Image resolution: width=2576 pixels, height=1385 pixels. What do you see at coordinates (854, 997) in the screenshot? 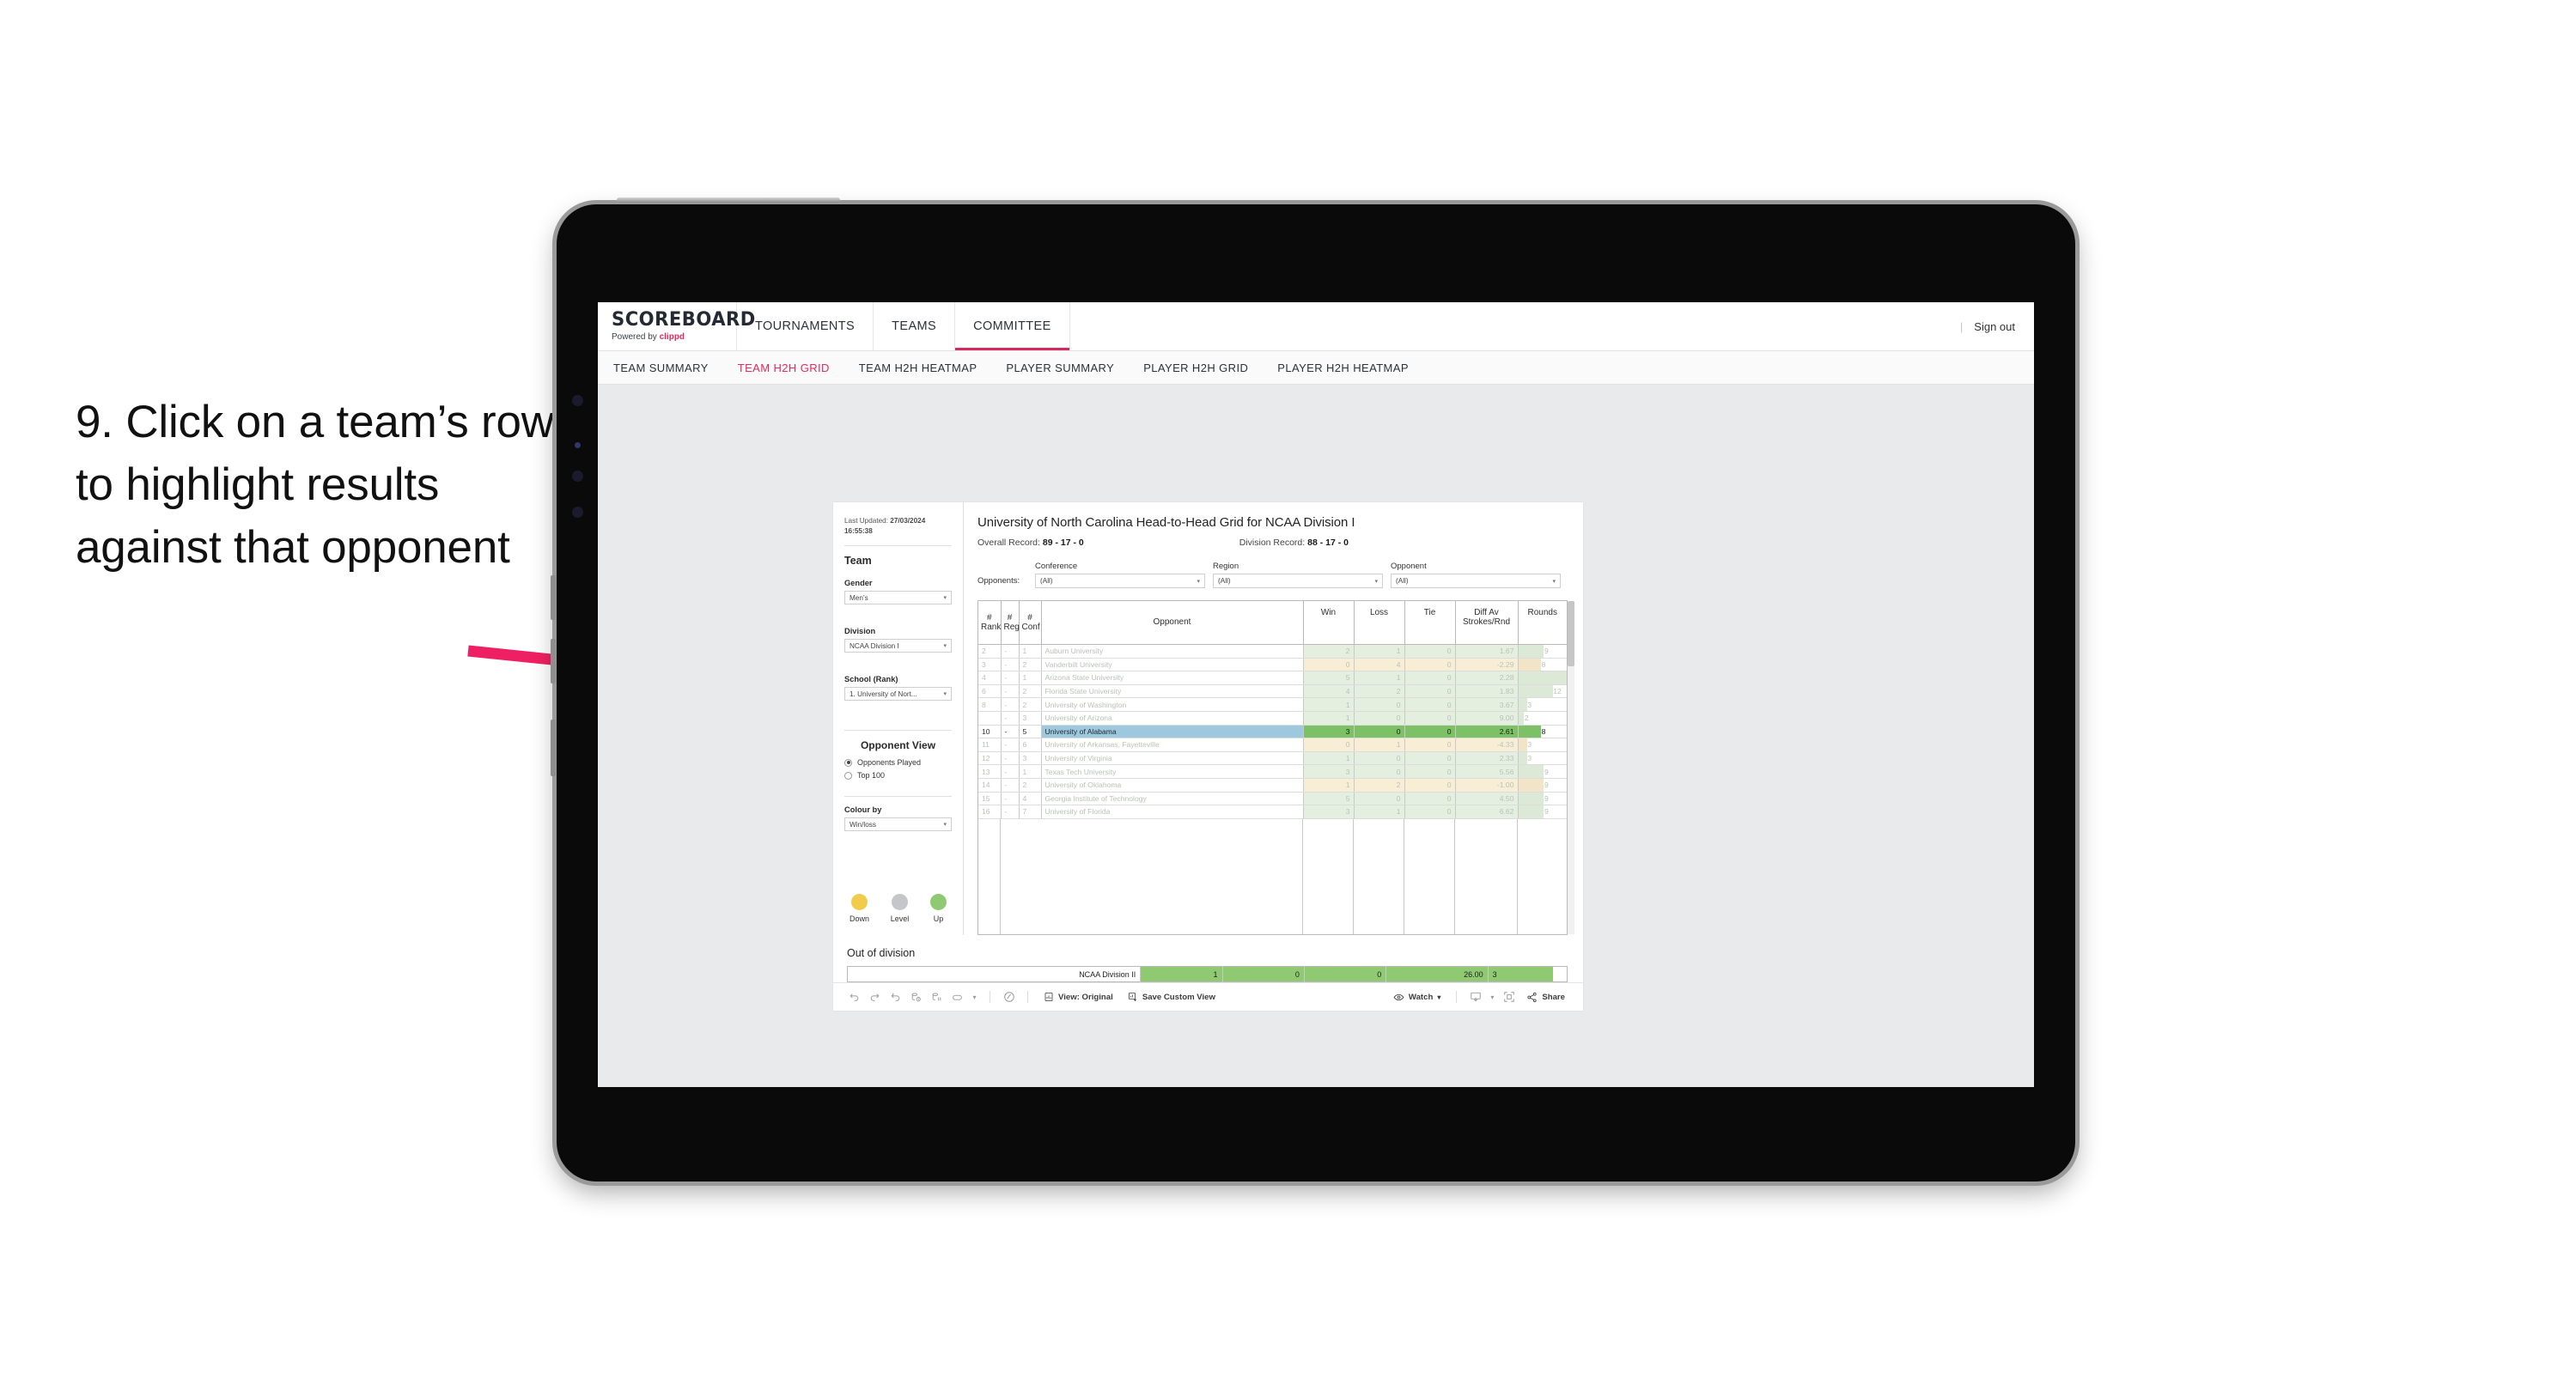
I see `undo-icon` at bounding box center [854, 997].